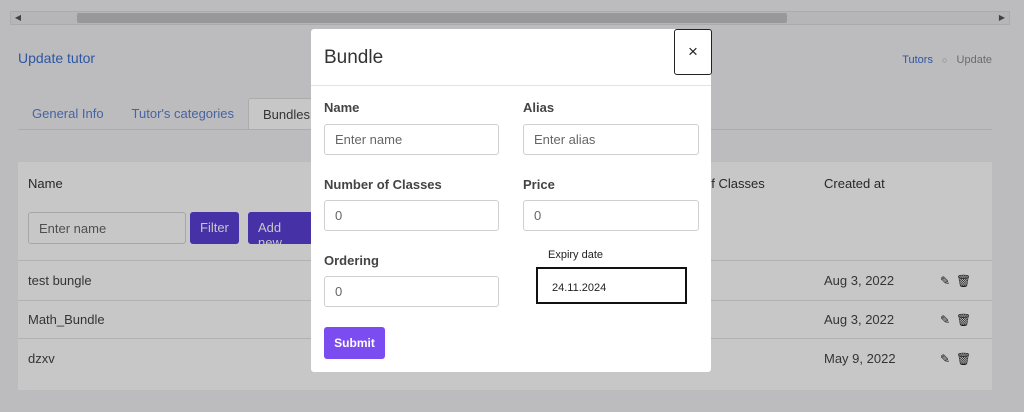 This screenshot has height=412, width=1024. What do you see at coordinates (411, 291) in the screenshot?
I see `ordering-input: 0` at bounding box center [411, 291].